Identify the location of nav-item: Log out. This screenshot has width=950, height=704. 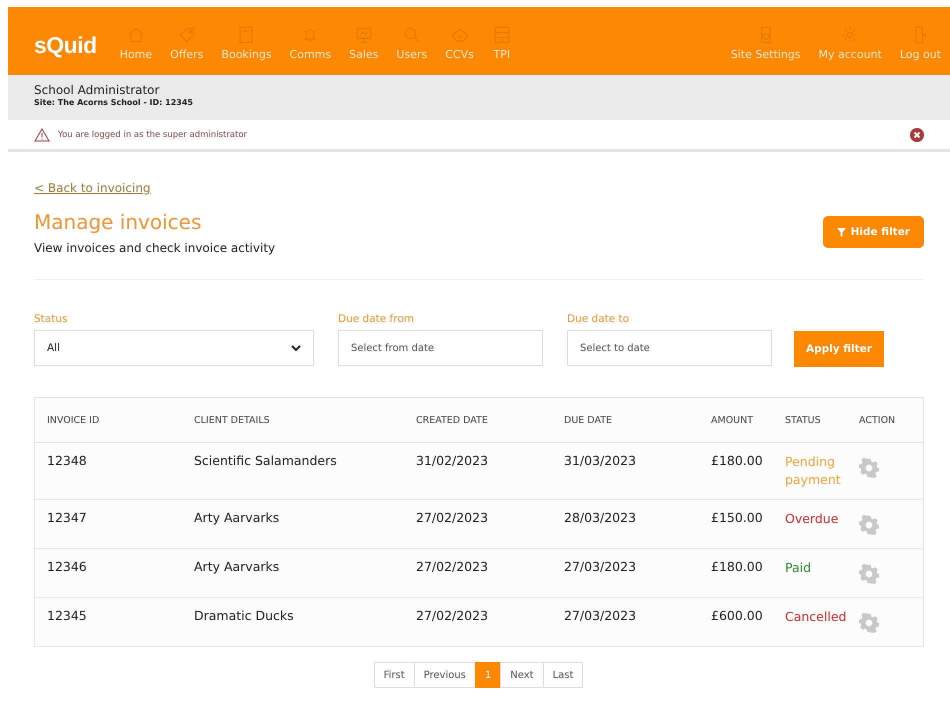
(920, 43).